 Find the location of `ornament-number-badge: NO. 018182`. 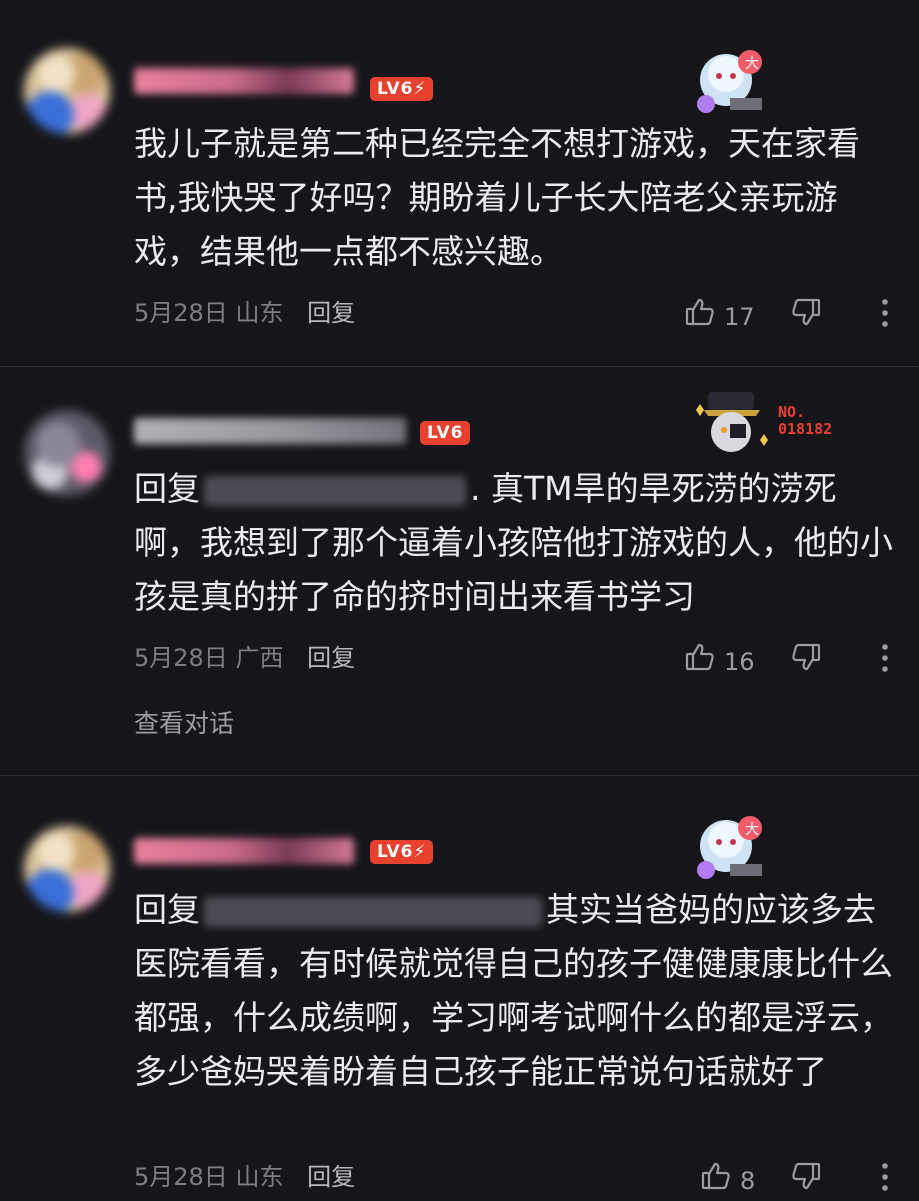

ornament-number-badge: NO. 018182 is located at coordinates (805, 421).